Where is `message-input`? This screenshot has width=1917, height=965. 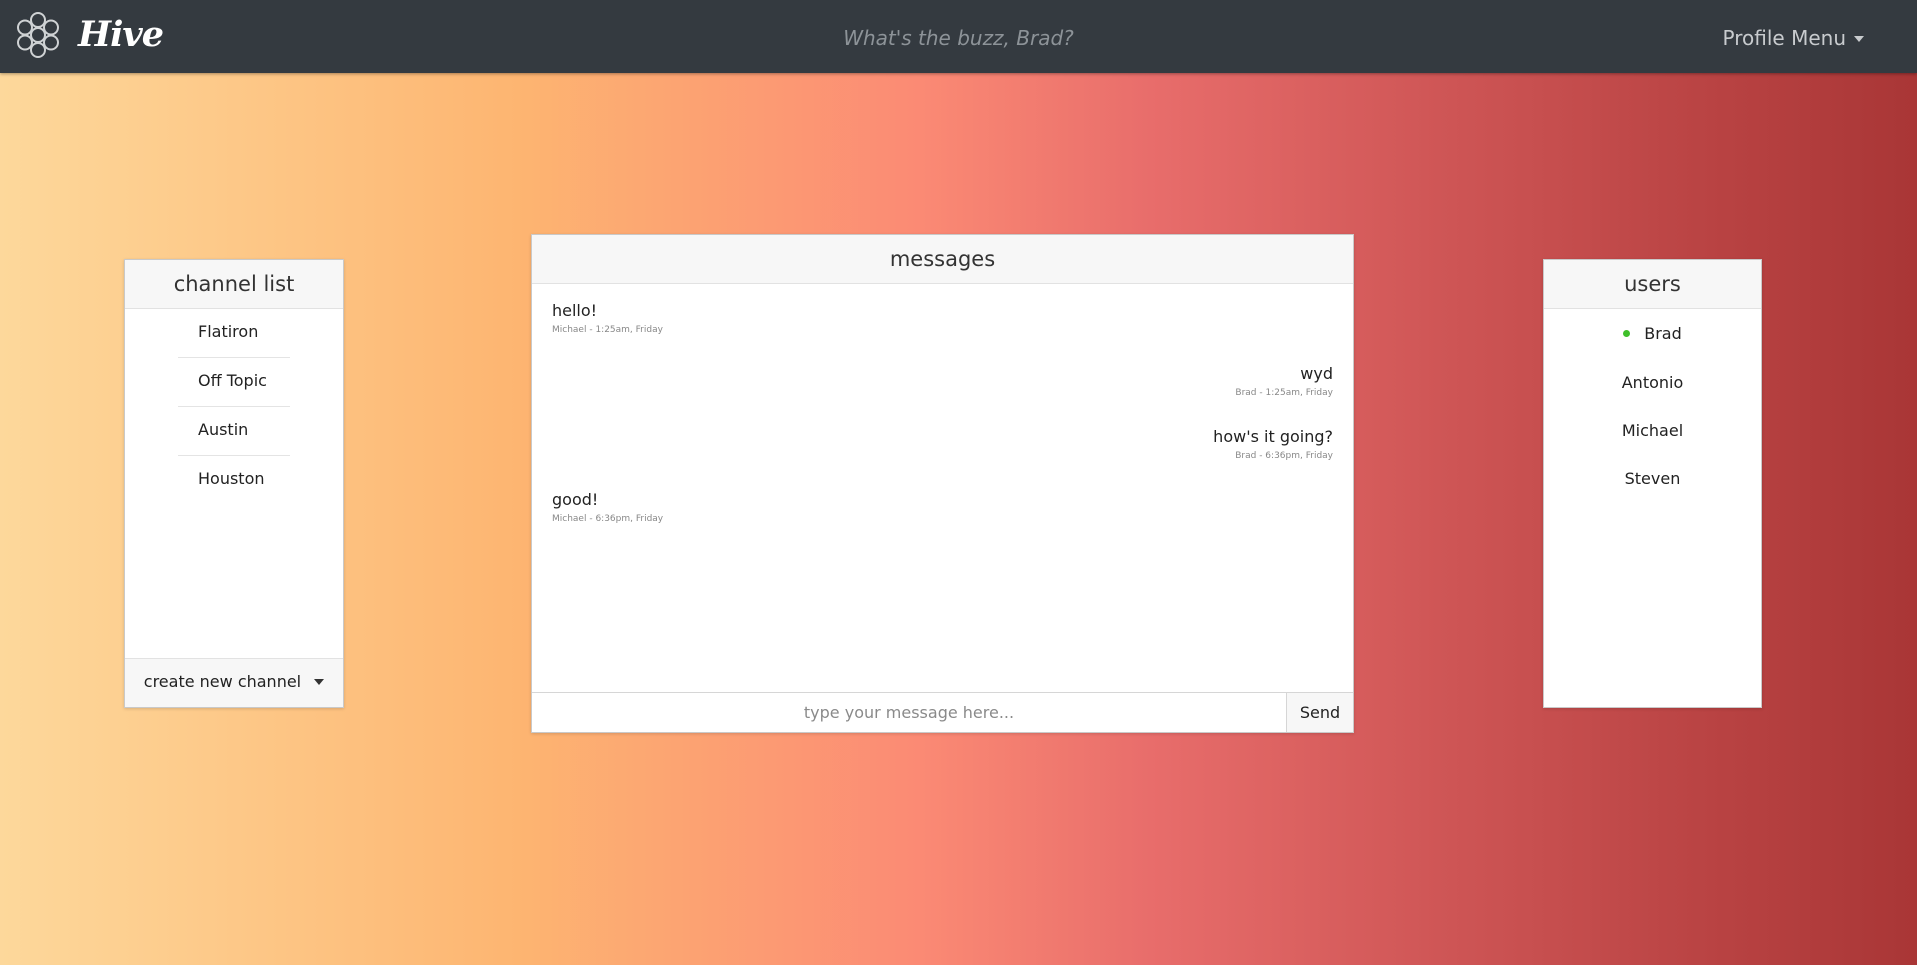
message-input is located at coordinates (909, 712).